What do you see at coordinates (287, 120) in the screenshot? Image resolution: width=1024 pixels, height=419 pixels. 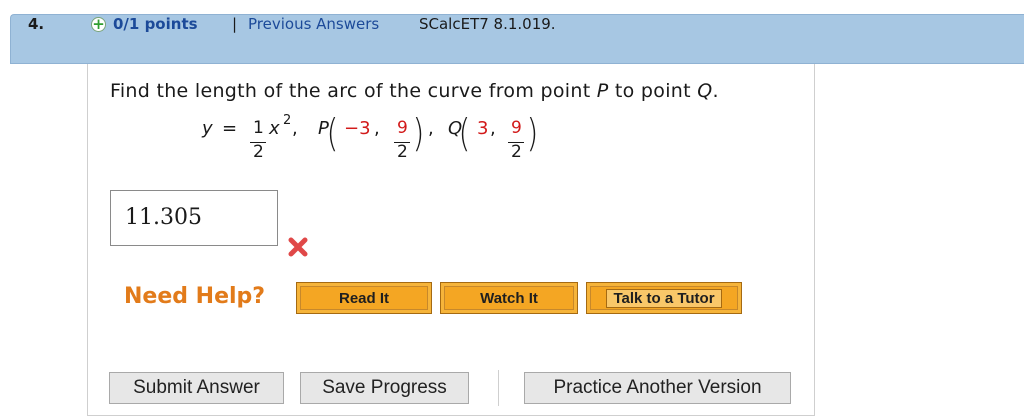 I see `eq-exponent: 2` at bounding box center [287, 120].